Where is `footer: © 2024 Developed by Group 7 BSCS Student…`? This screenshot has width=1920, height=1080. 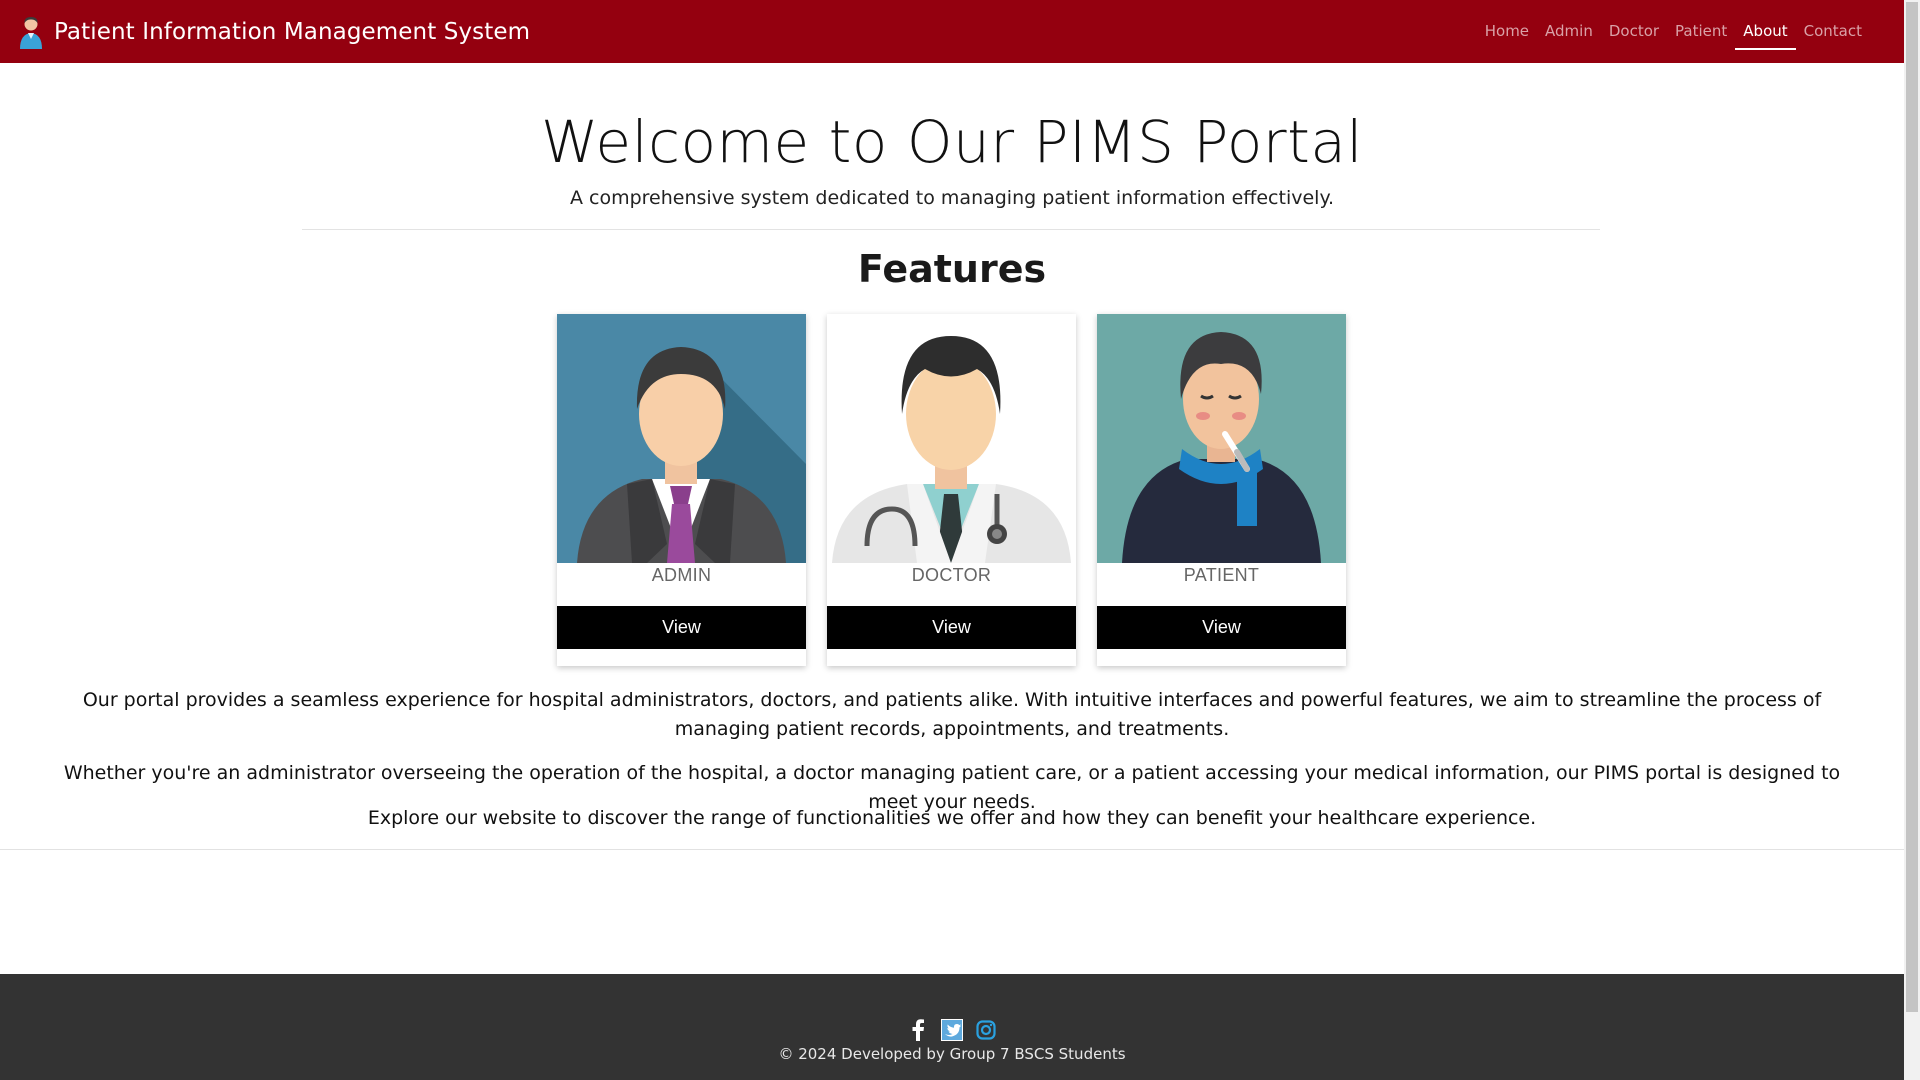
footer: © 2024 Developed by Group 7 BSCS Student… is located at coordinates (952, 1027).